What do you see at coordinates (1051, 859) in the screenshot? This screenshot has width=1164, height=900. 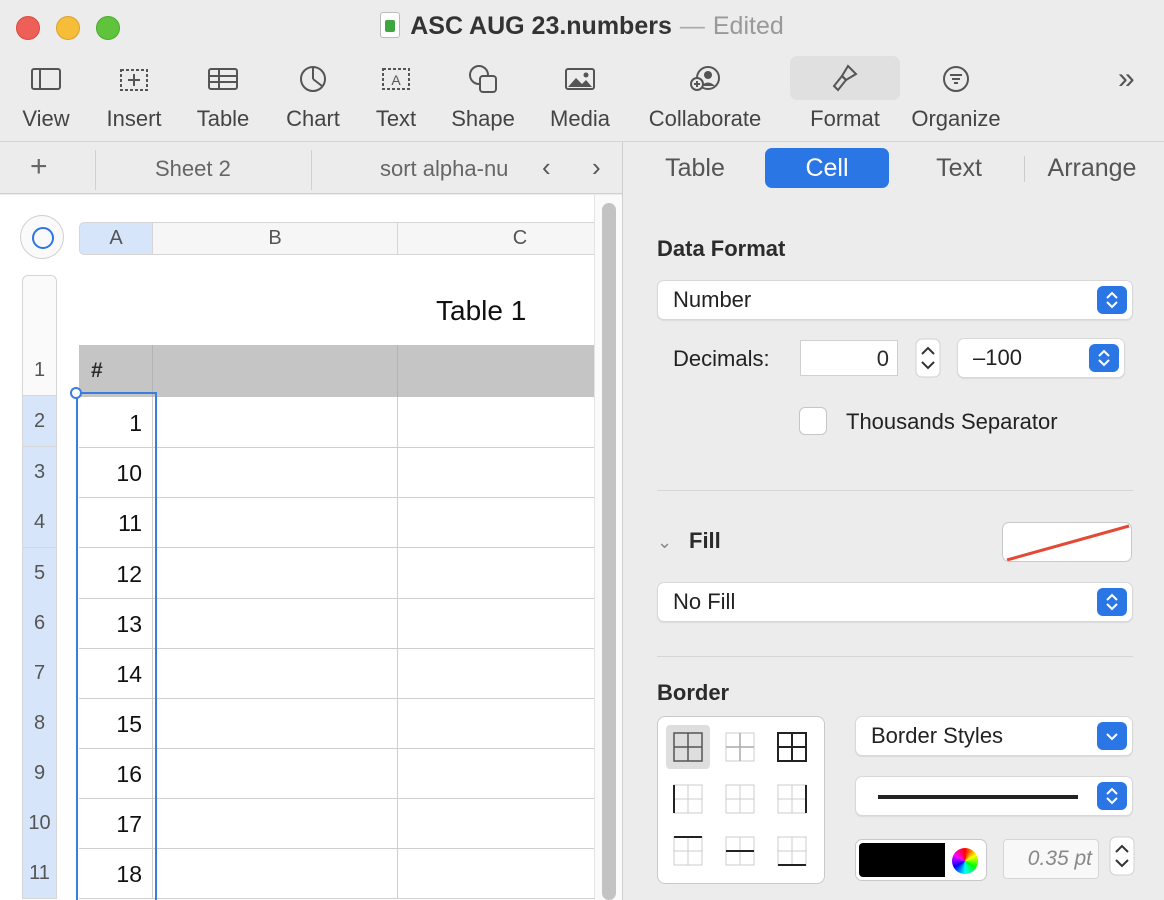 I see `border-width-field: 0.35 pt` at bounding box center [1051, 859].